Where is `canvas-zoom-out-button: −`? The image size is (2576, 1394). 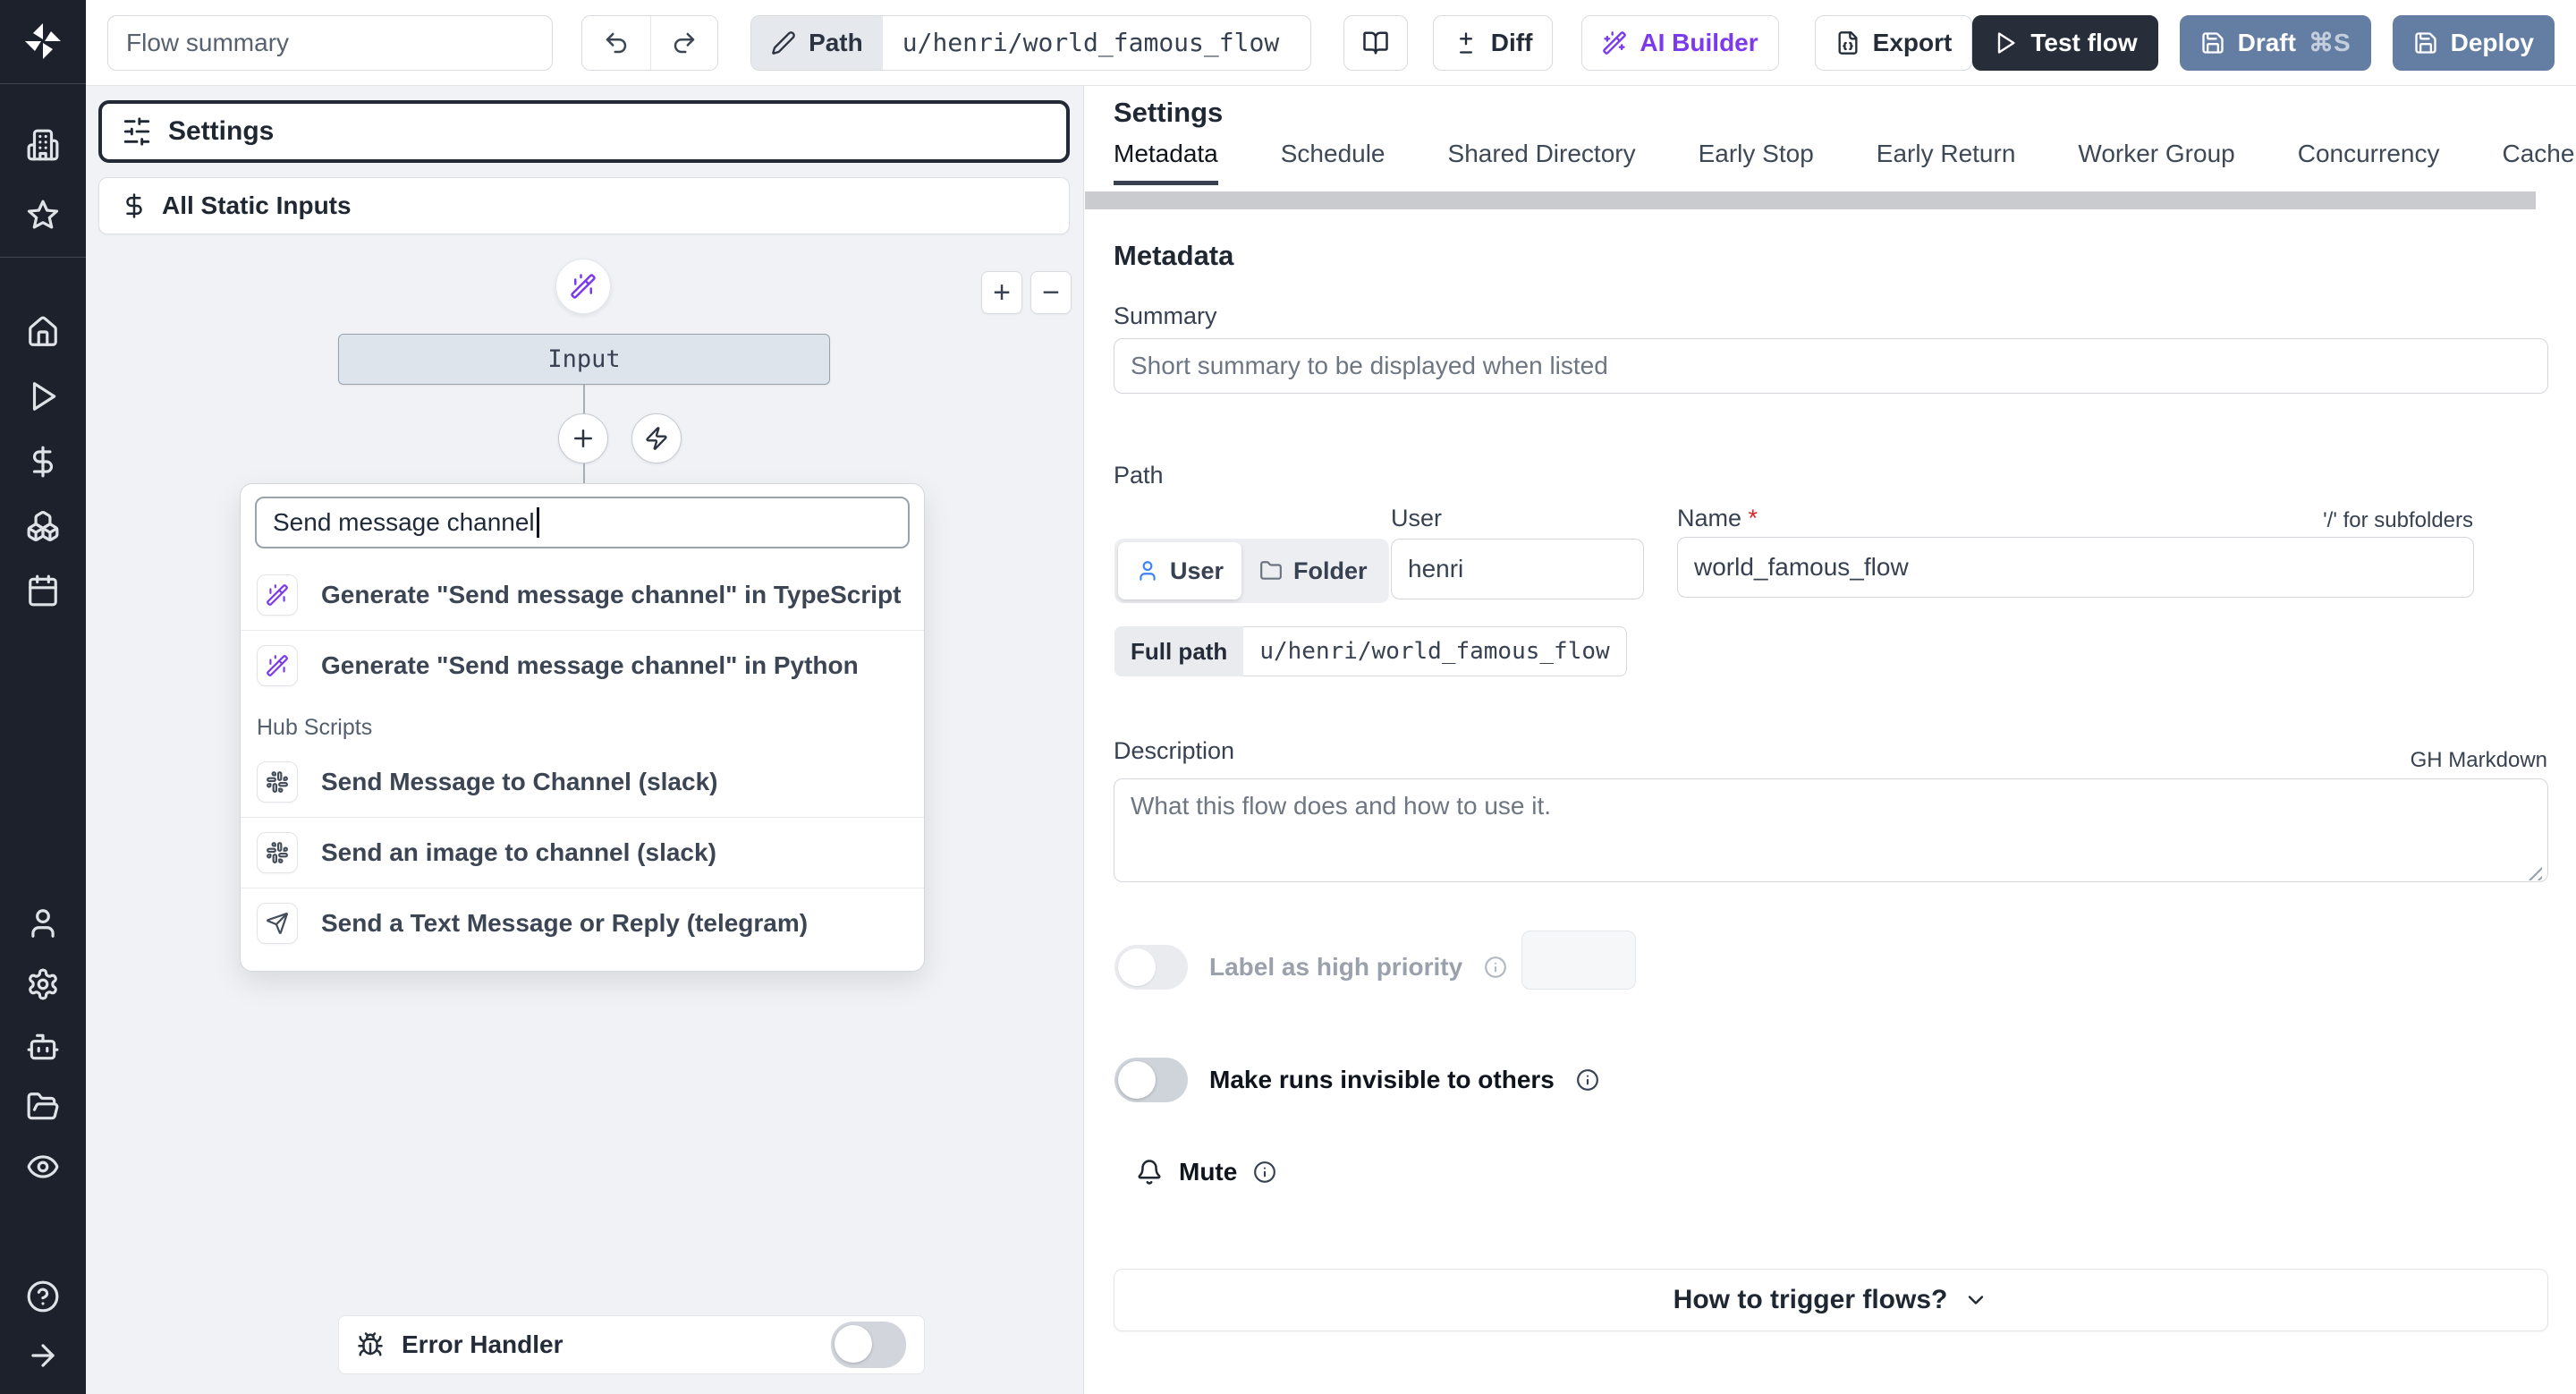
canvas-zoom-out-button: − is located at coordinates (1051, 292).